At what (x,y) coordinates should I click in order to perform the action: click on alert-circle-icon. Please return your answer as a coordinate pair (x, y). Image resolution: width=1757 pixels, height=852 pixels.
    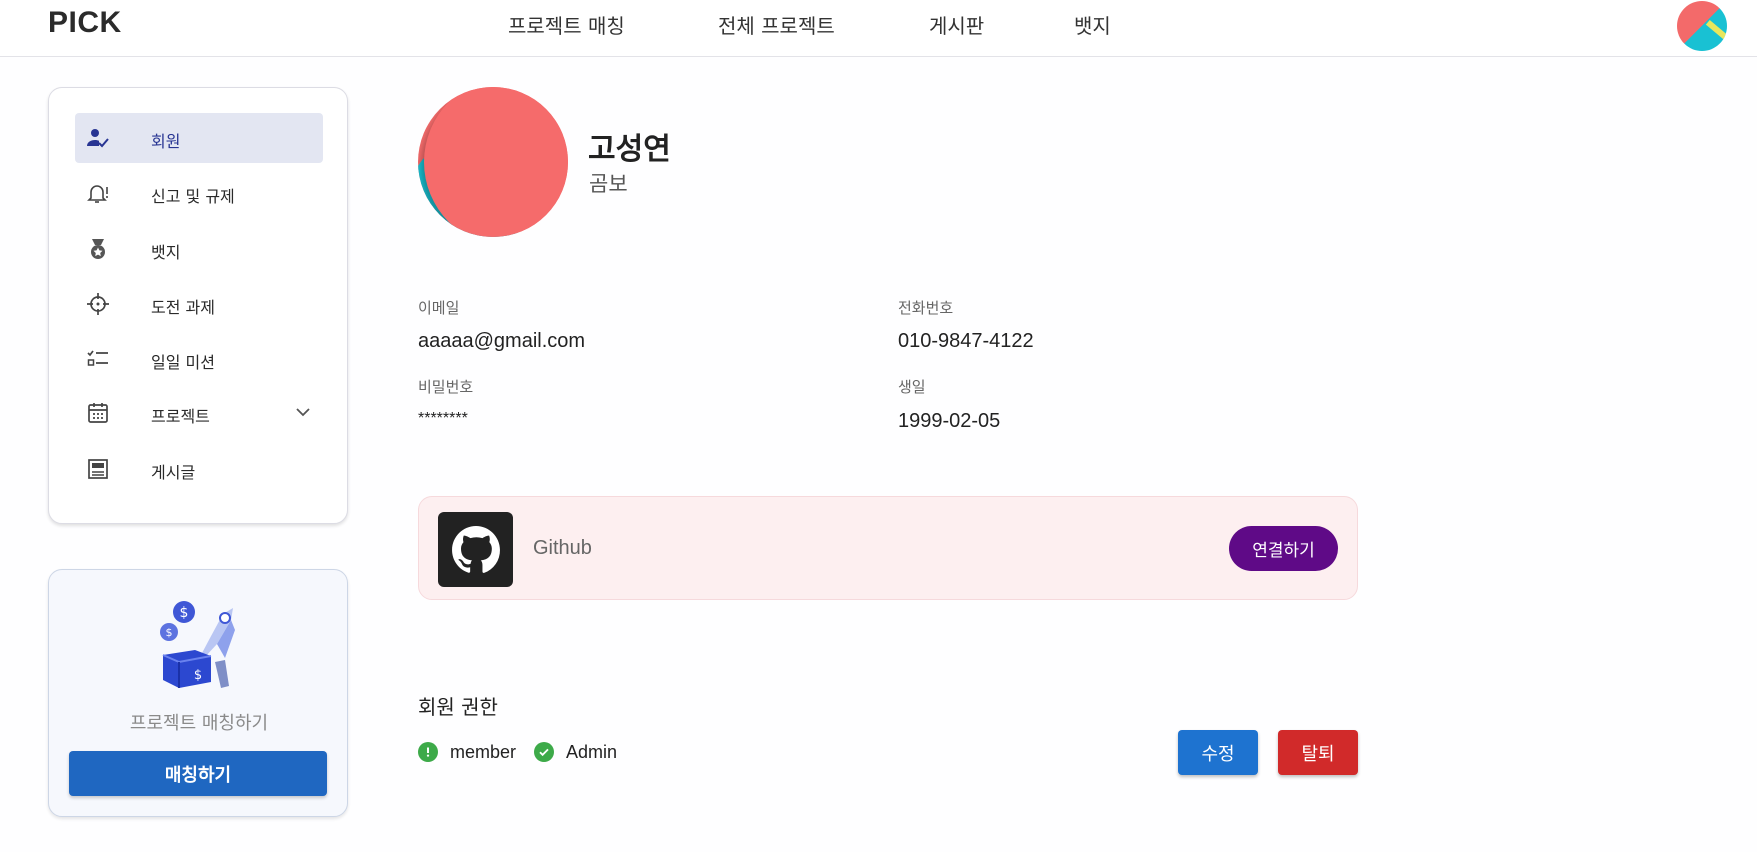
    Looking at the image, I should click on (428, 752).